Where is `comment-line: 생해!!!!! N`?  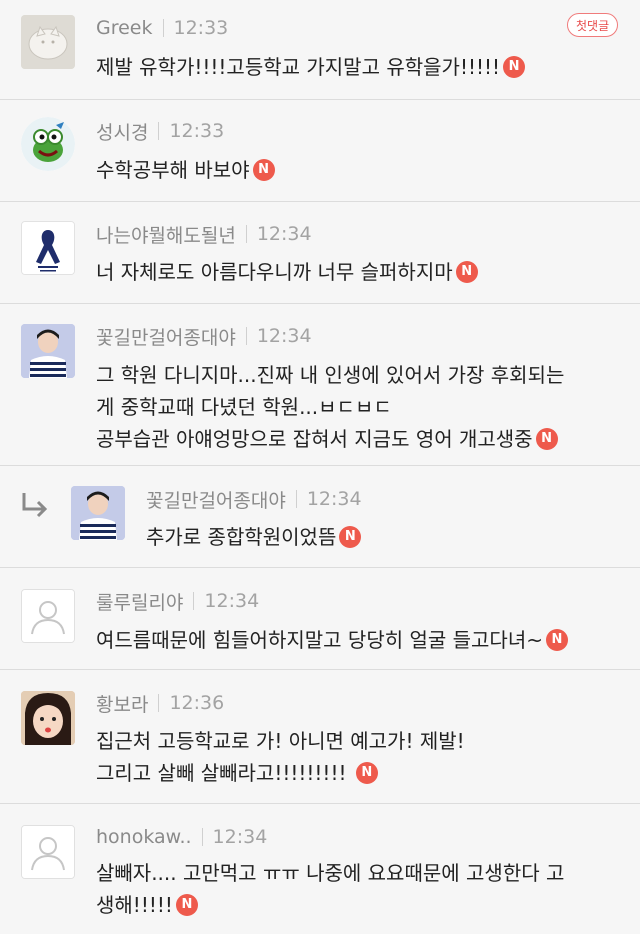
comment-line: 생해!!!!! N is located at coordinates (330, 905).